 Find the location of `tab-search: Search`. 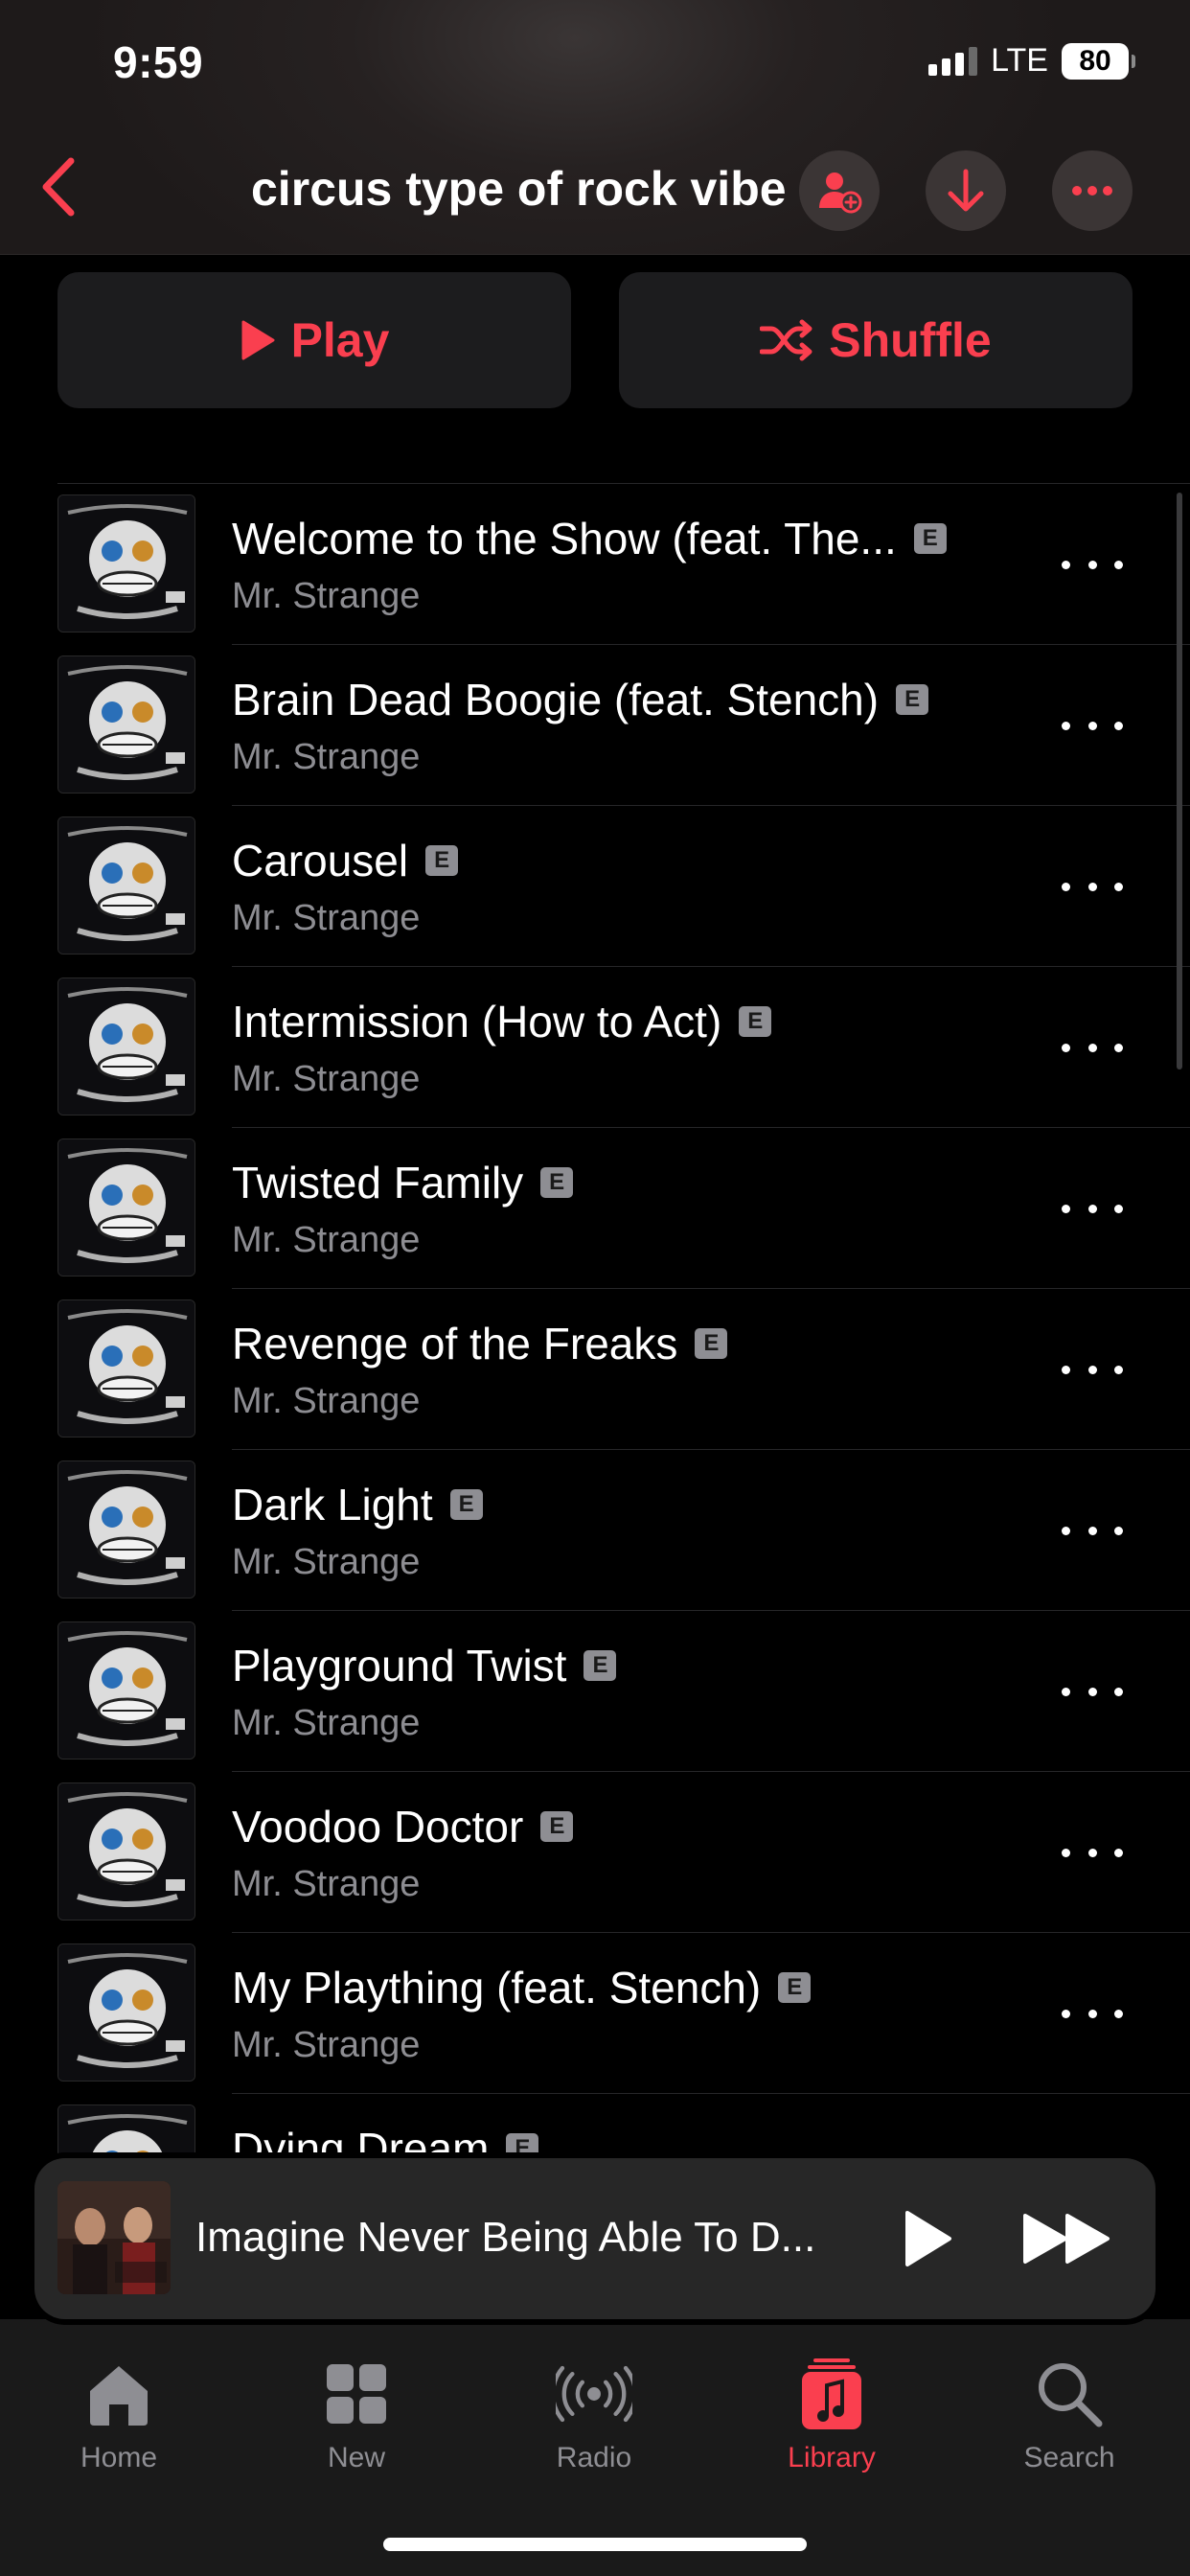

tab-search: Search is located at coordinates (1069, 2415).